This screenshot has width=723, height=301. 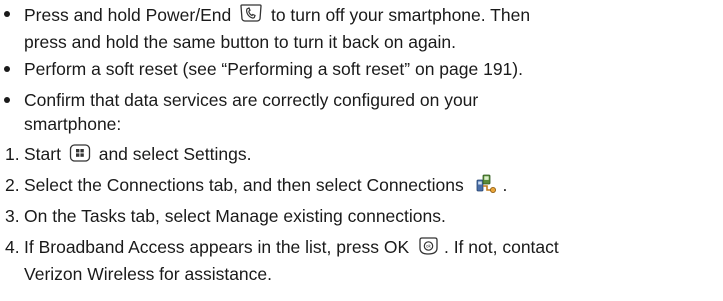 What do you see at coordinates (501, 247) in the screenshot?
I see `step-text: . If not, contact` at bounding box center [501, 247].